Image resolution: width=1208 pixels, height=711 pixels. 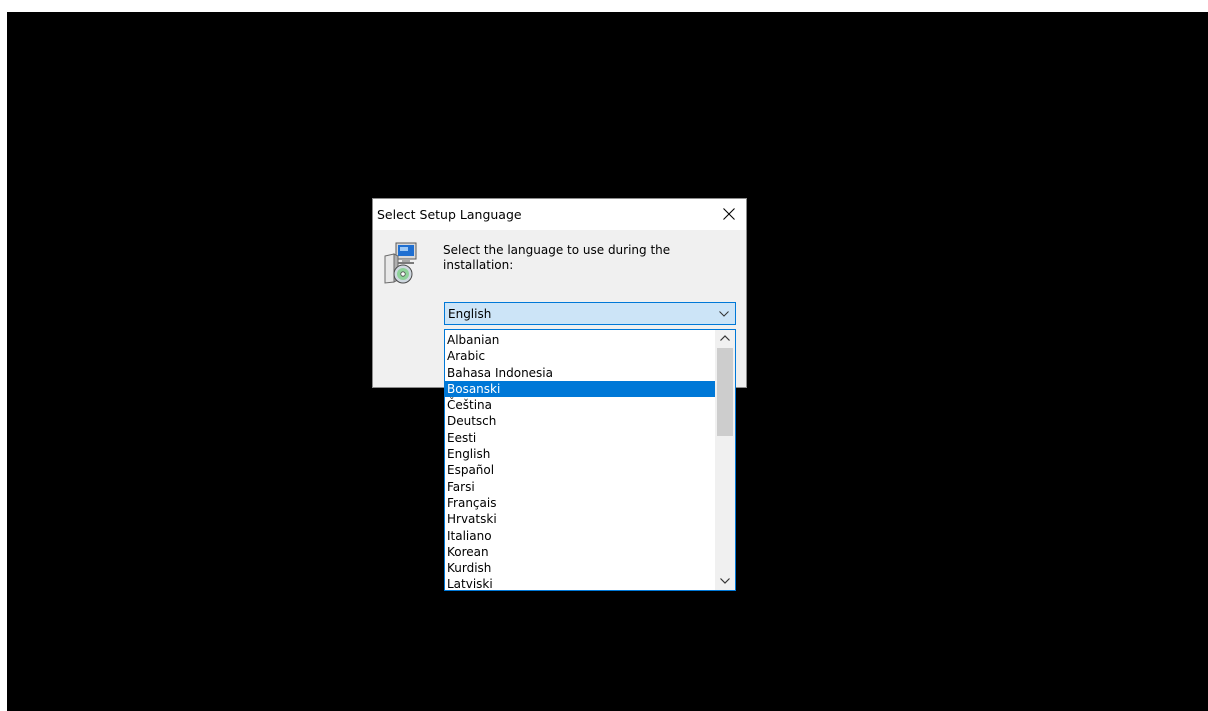 I want to click on language-option: Italiano, so click(x=580, y=536).